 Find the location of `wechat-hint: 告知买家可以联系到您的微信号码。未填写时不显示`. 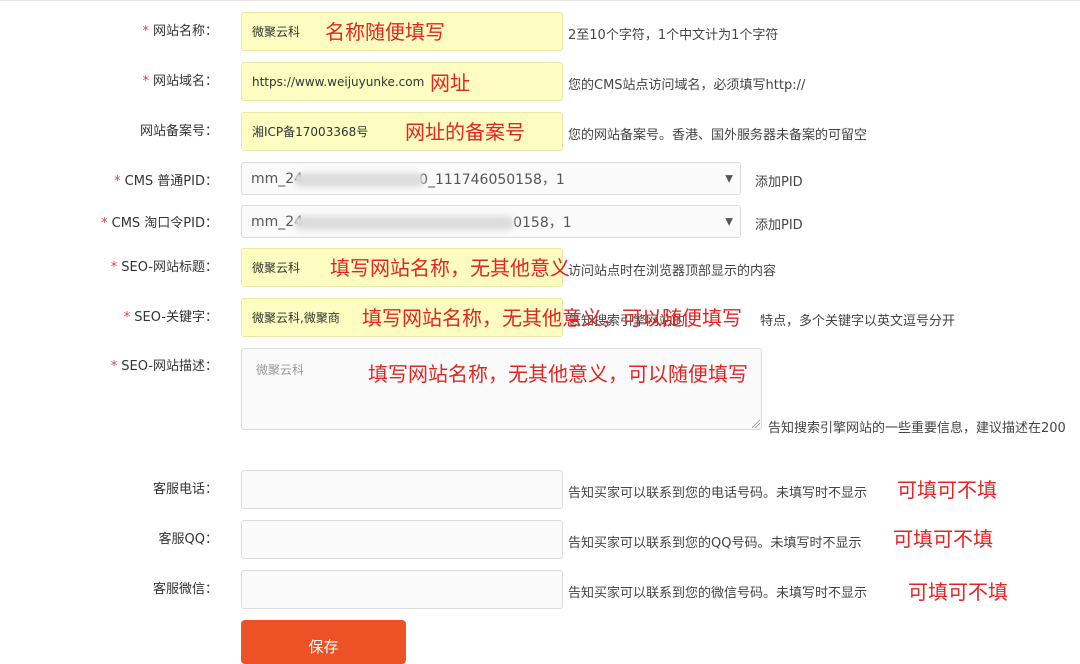

wechat-hint: 告知买家可以联系到您的微信号码。未填写时不显示 is located at coordinates (718, 593).